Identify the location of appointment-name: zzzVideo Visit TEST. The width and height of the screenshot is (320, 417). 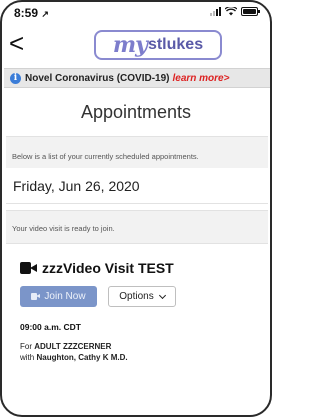
(108, 268).